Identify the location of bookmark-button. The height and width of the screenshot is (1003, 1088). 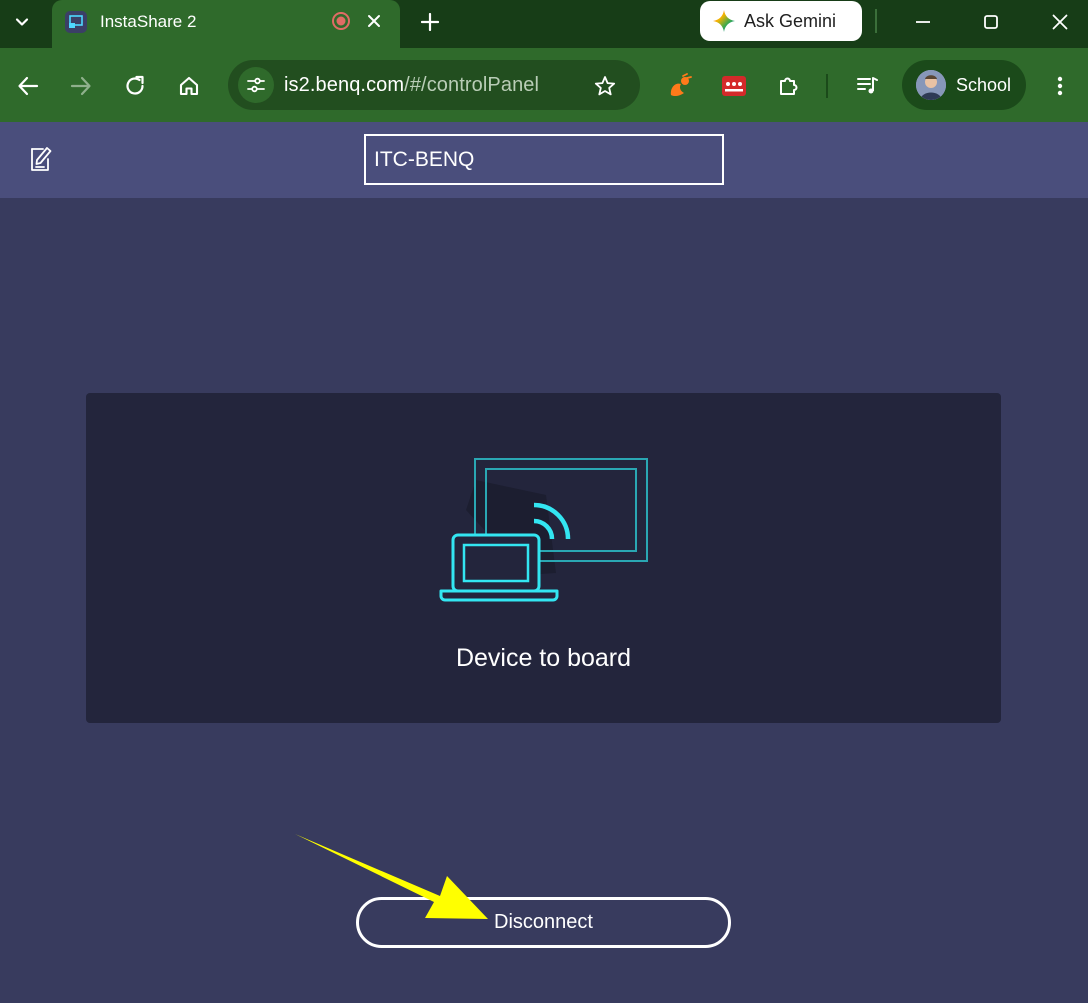
(605, 86).